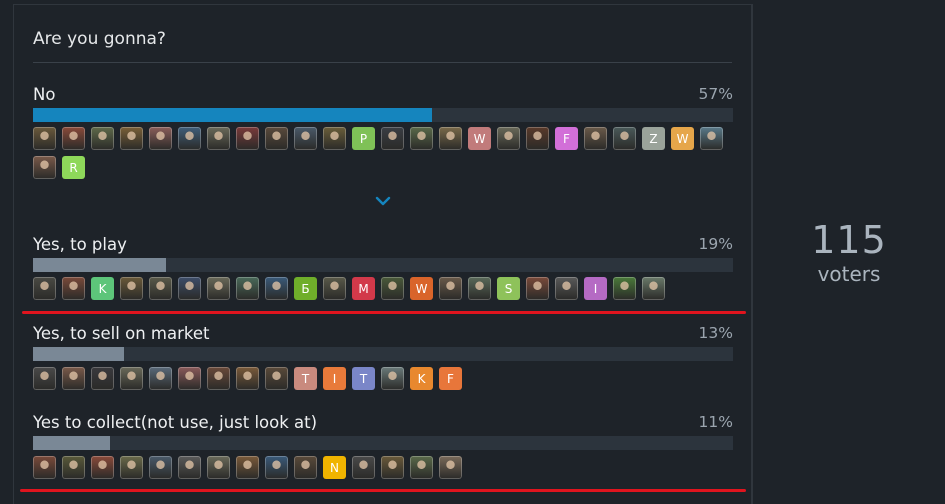 The width and height of the screenshot is (945, 504). Describe the element at coordinates (715, 333) in the screenshot. I see `option-percent: 13%` at that location.